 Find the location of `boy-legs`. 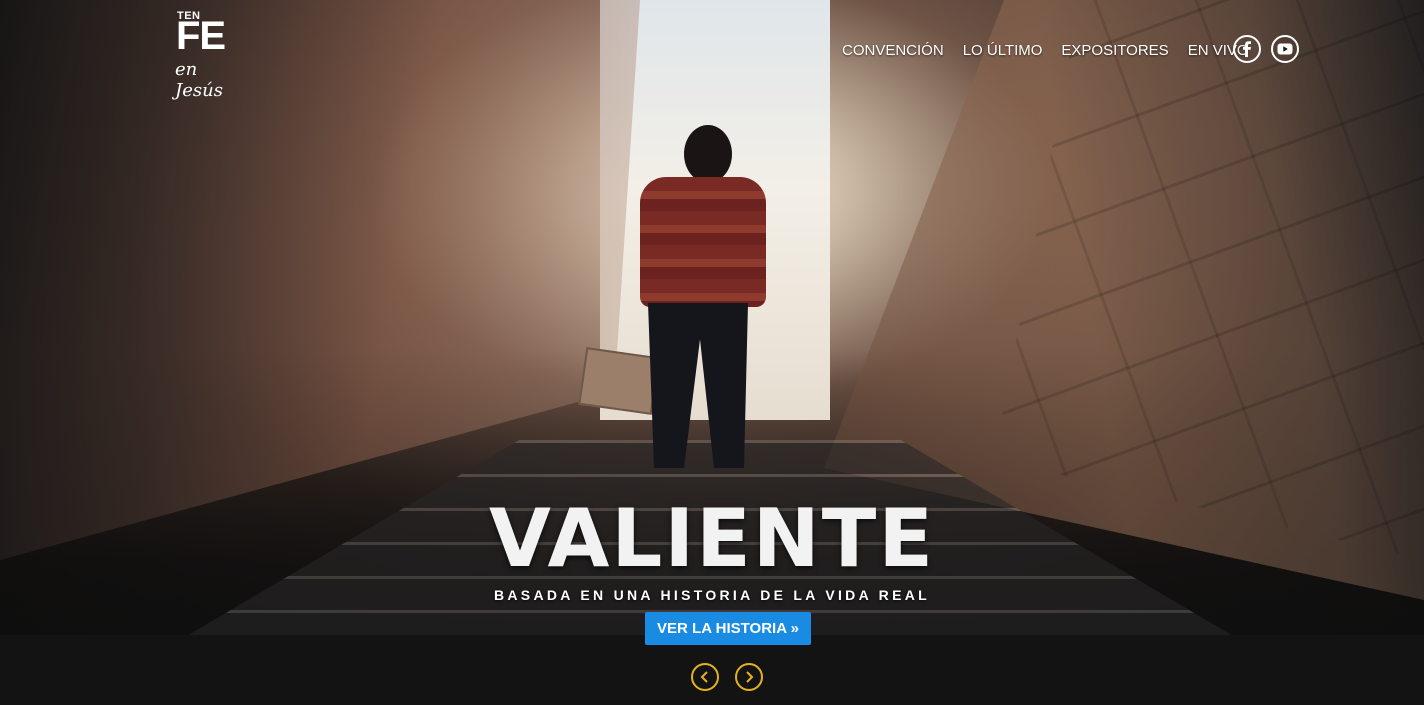

boy-legs is located at coordinates (698, 385).